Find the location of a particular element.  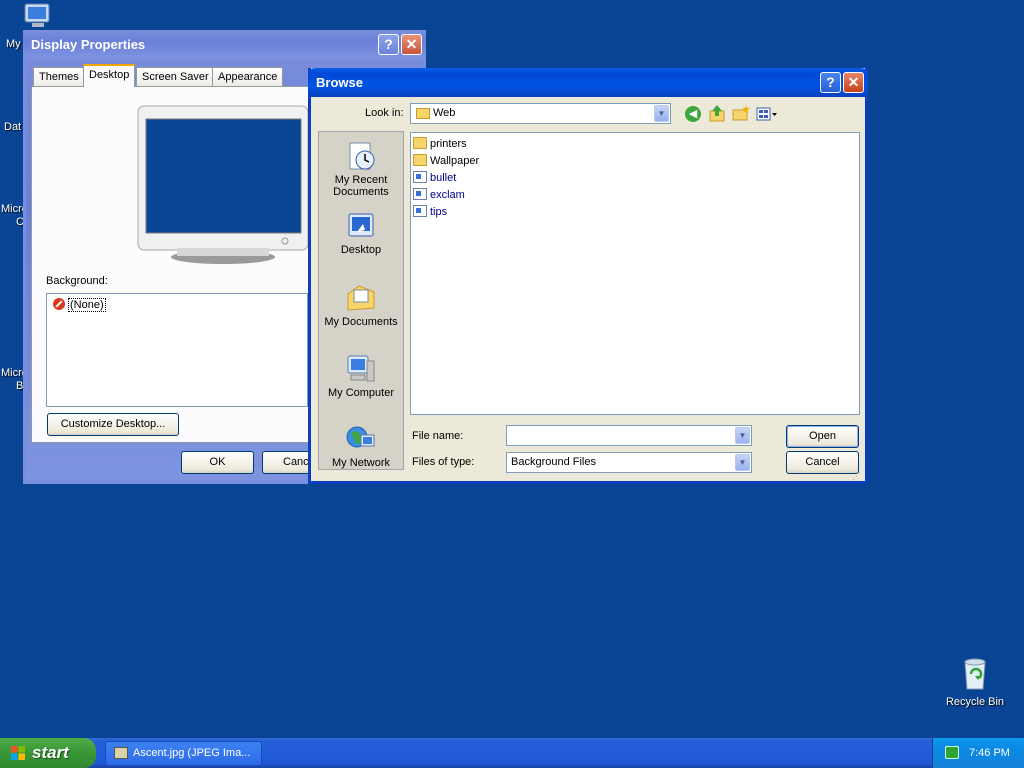

files-of-type-value: Background Files is located at coordinates (553, 462).